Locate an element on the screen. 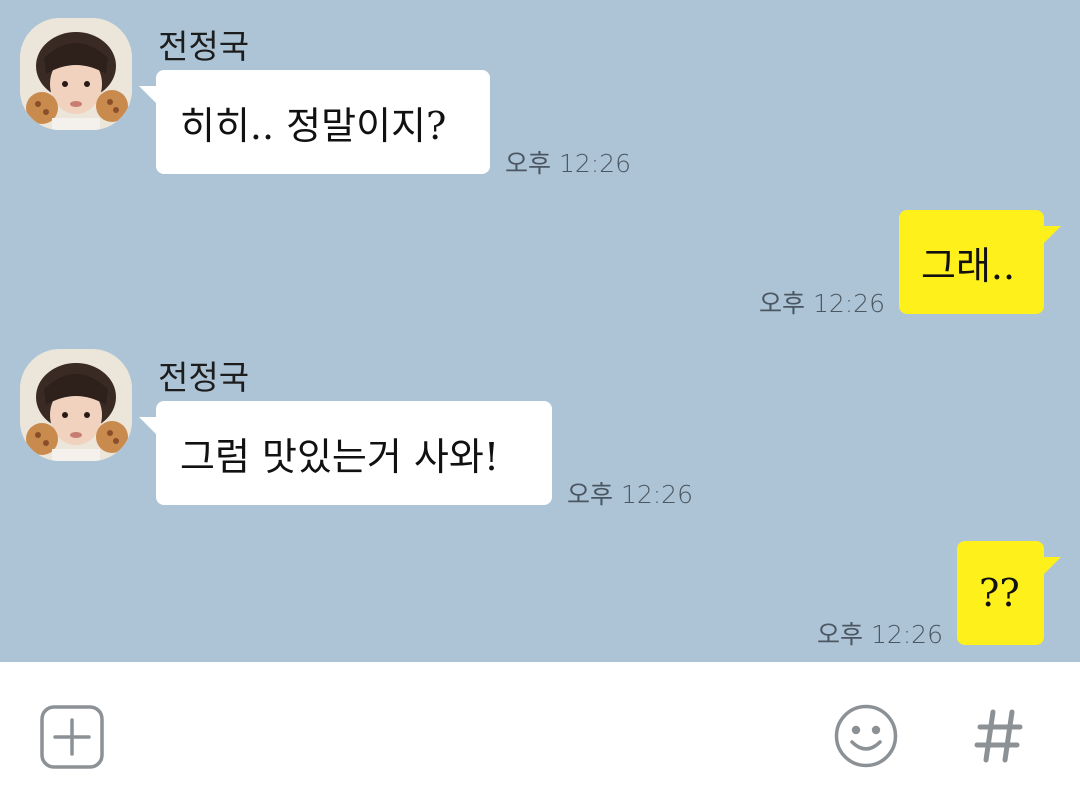 The width and height of the screenshot is (1080, 793). emoji-icon is located at coordinates (866, 736).